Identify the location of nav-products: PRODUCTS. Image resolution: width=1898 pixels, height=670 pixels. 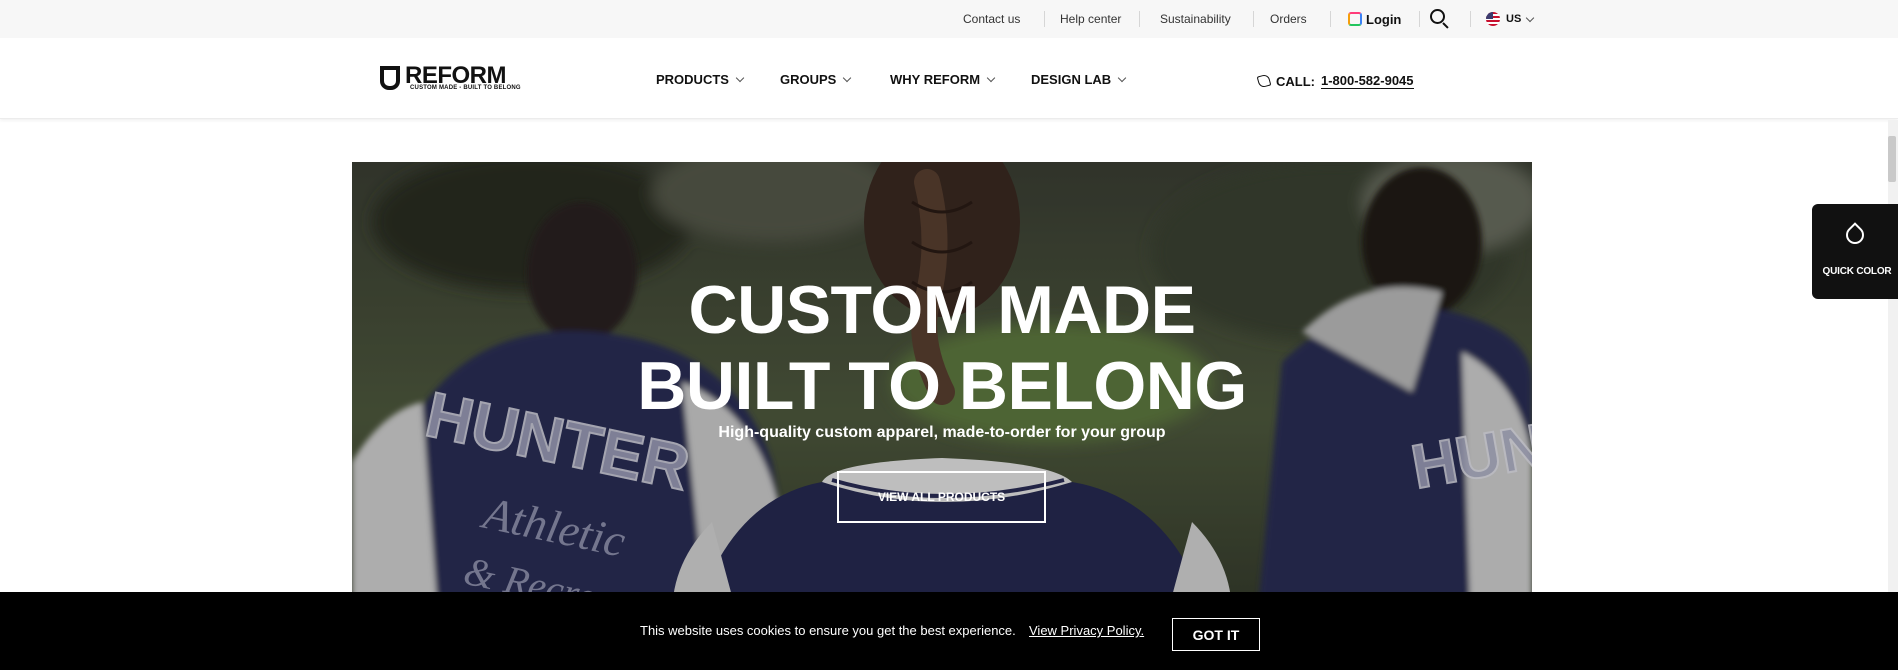
(700, 79).